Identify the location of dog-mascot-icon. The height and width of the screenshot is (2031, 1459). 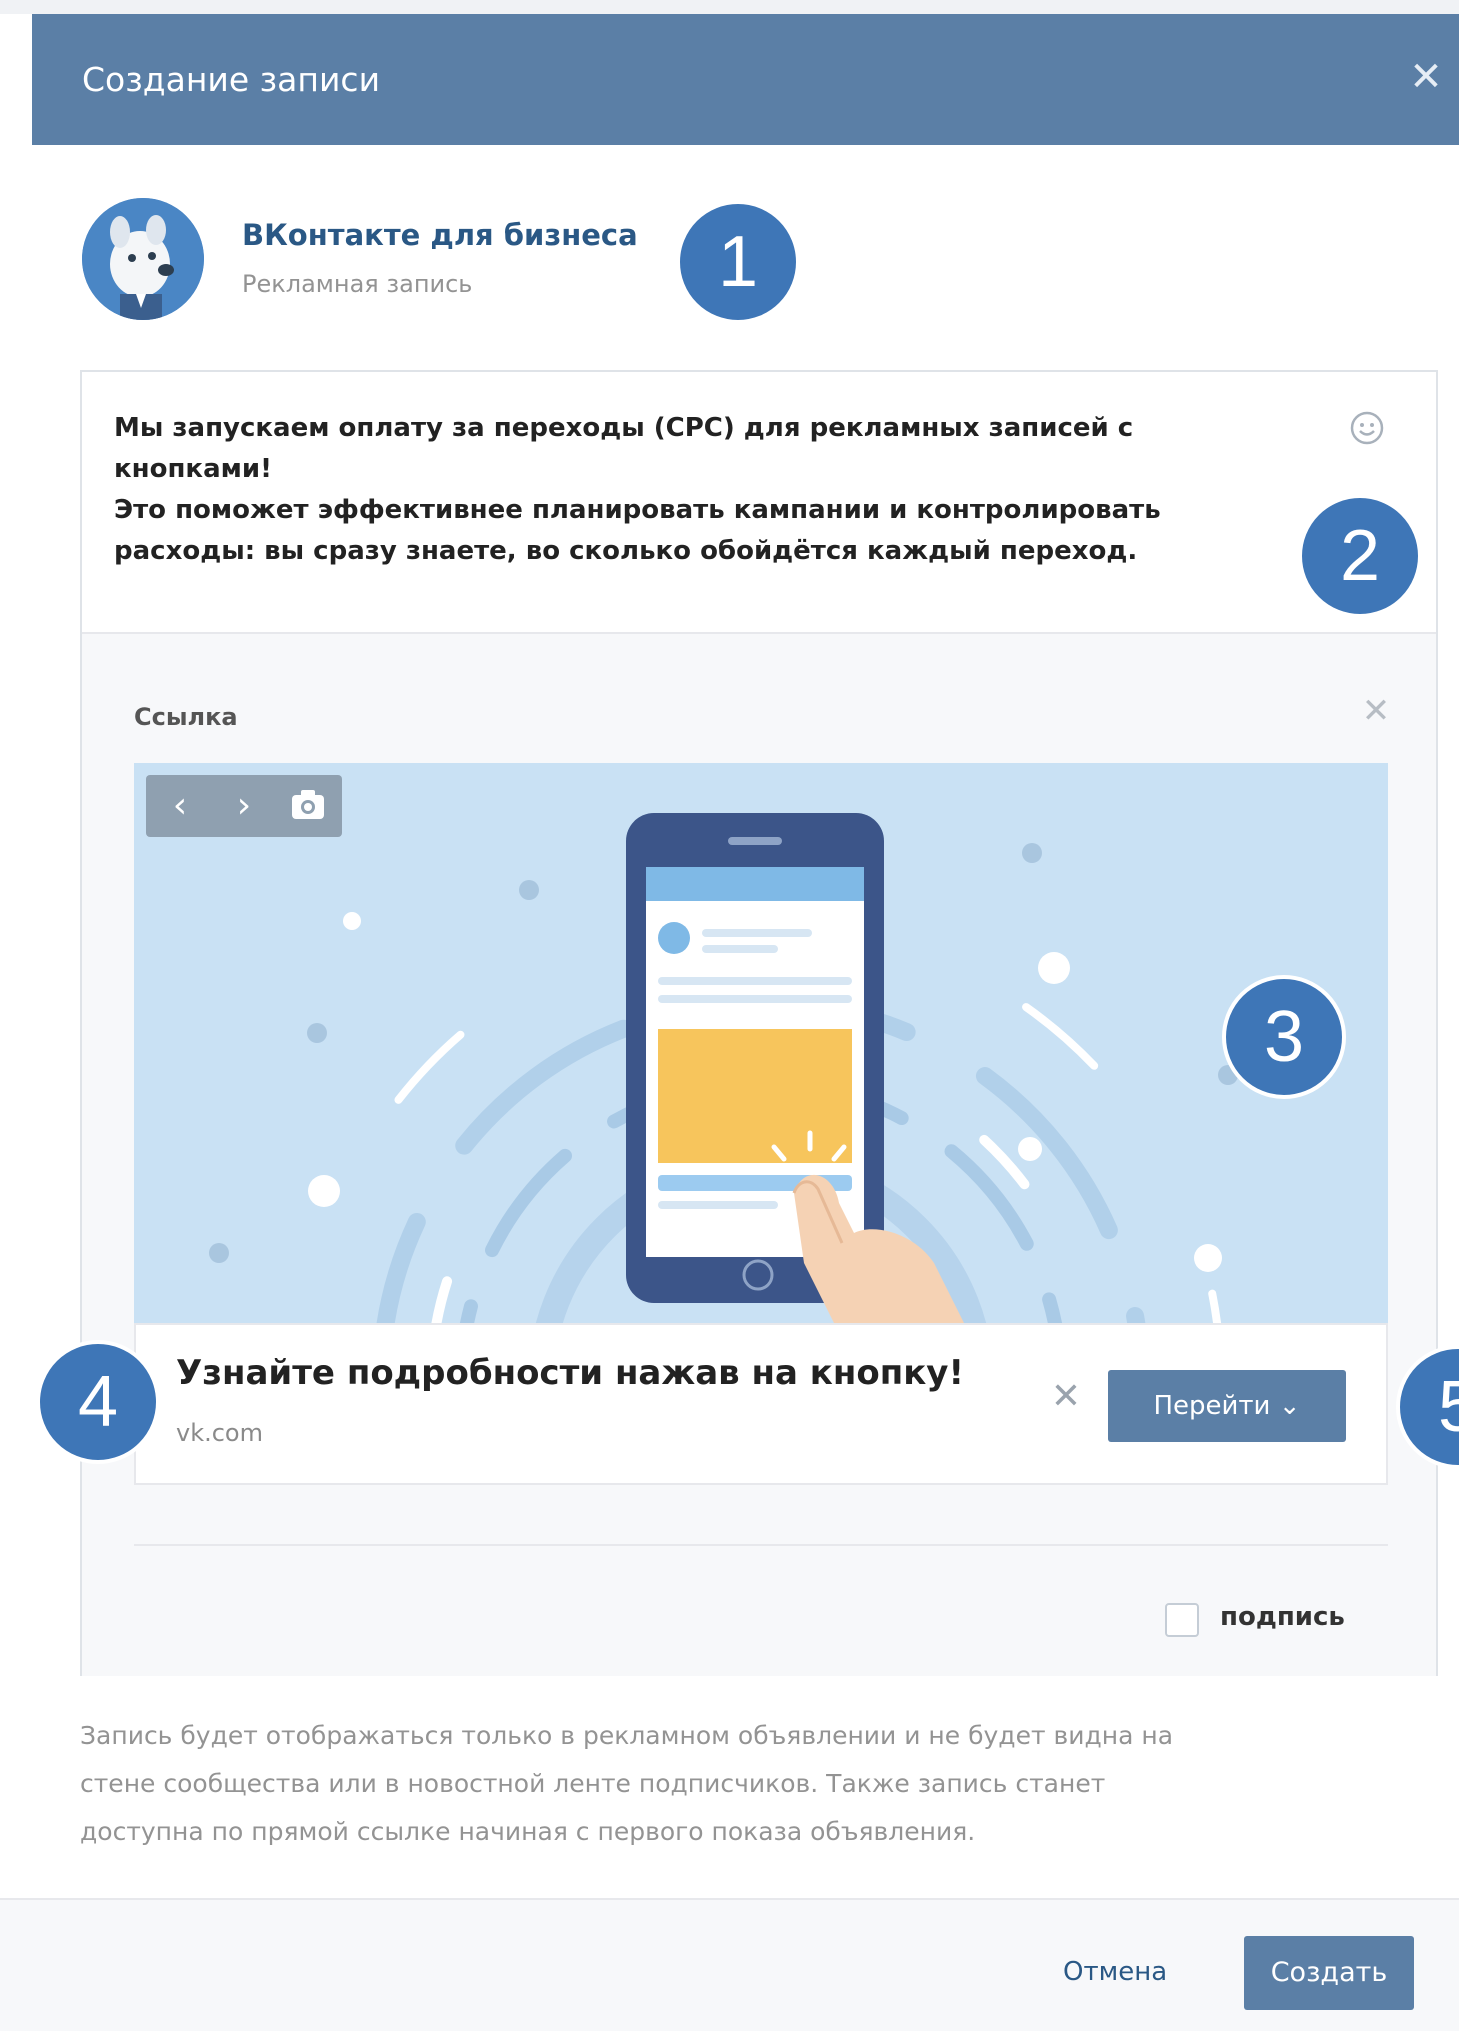
(143, 259).